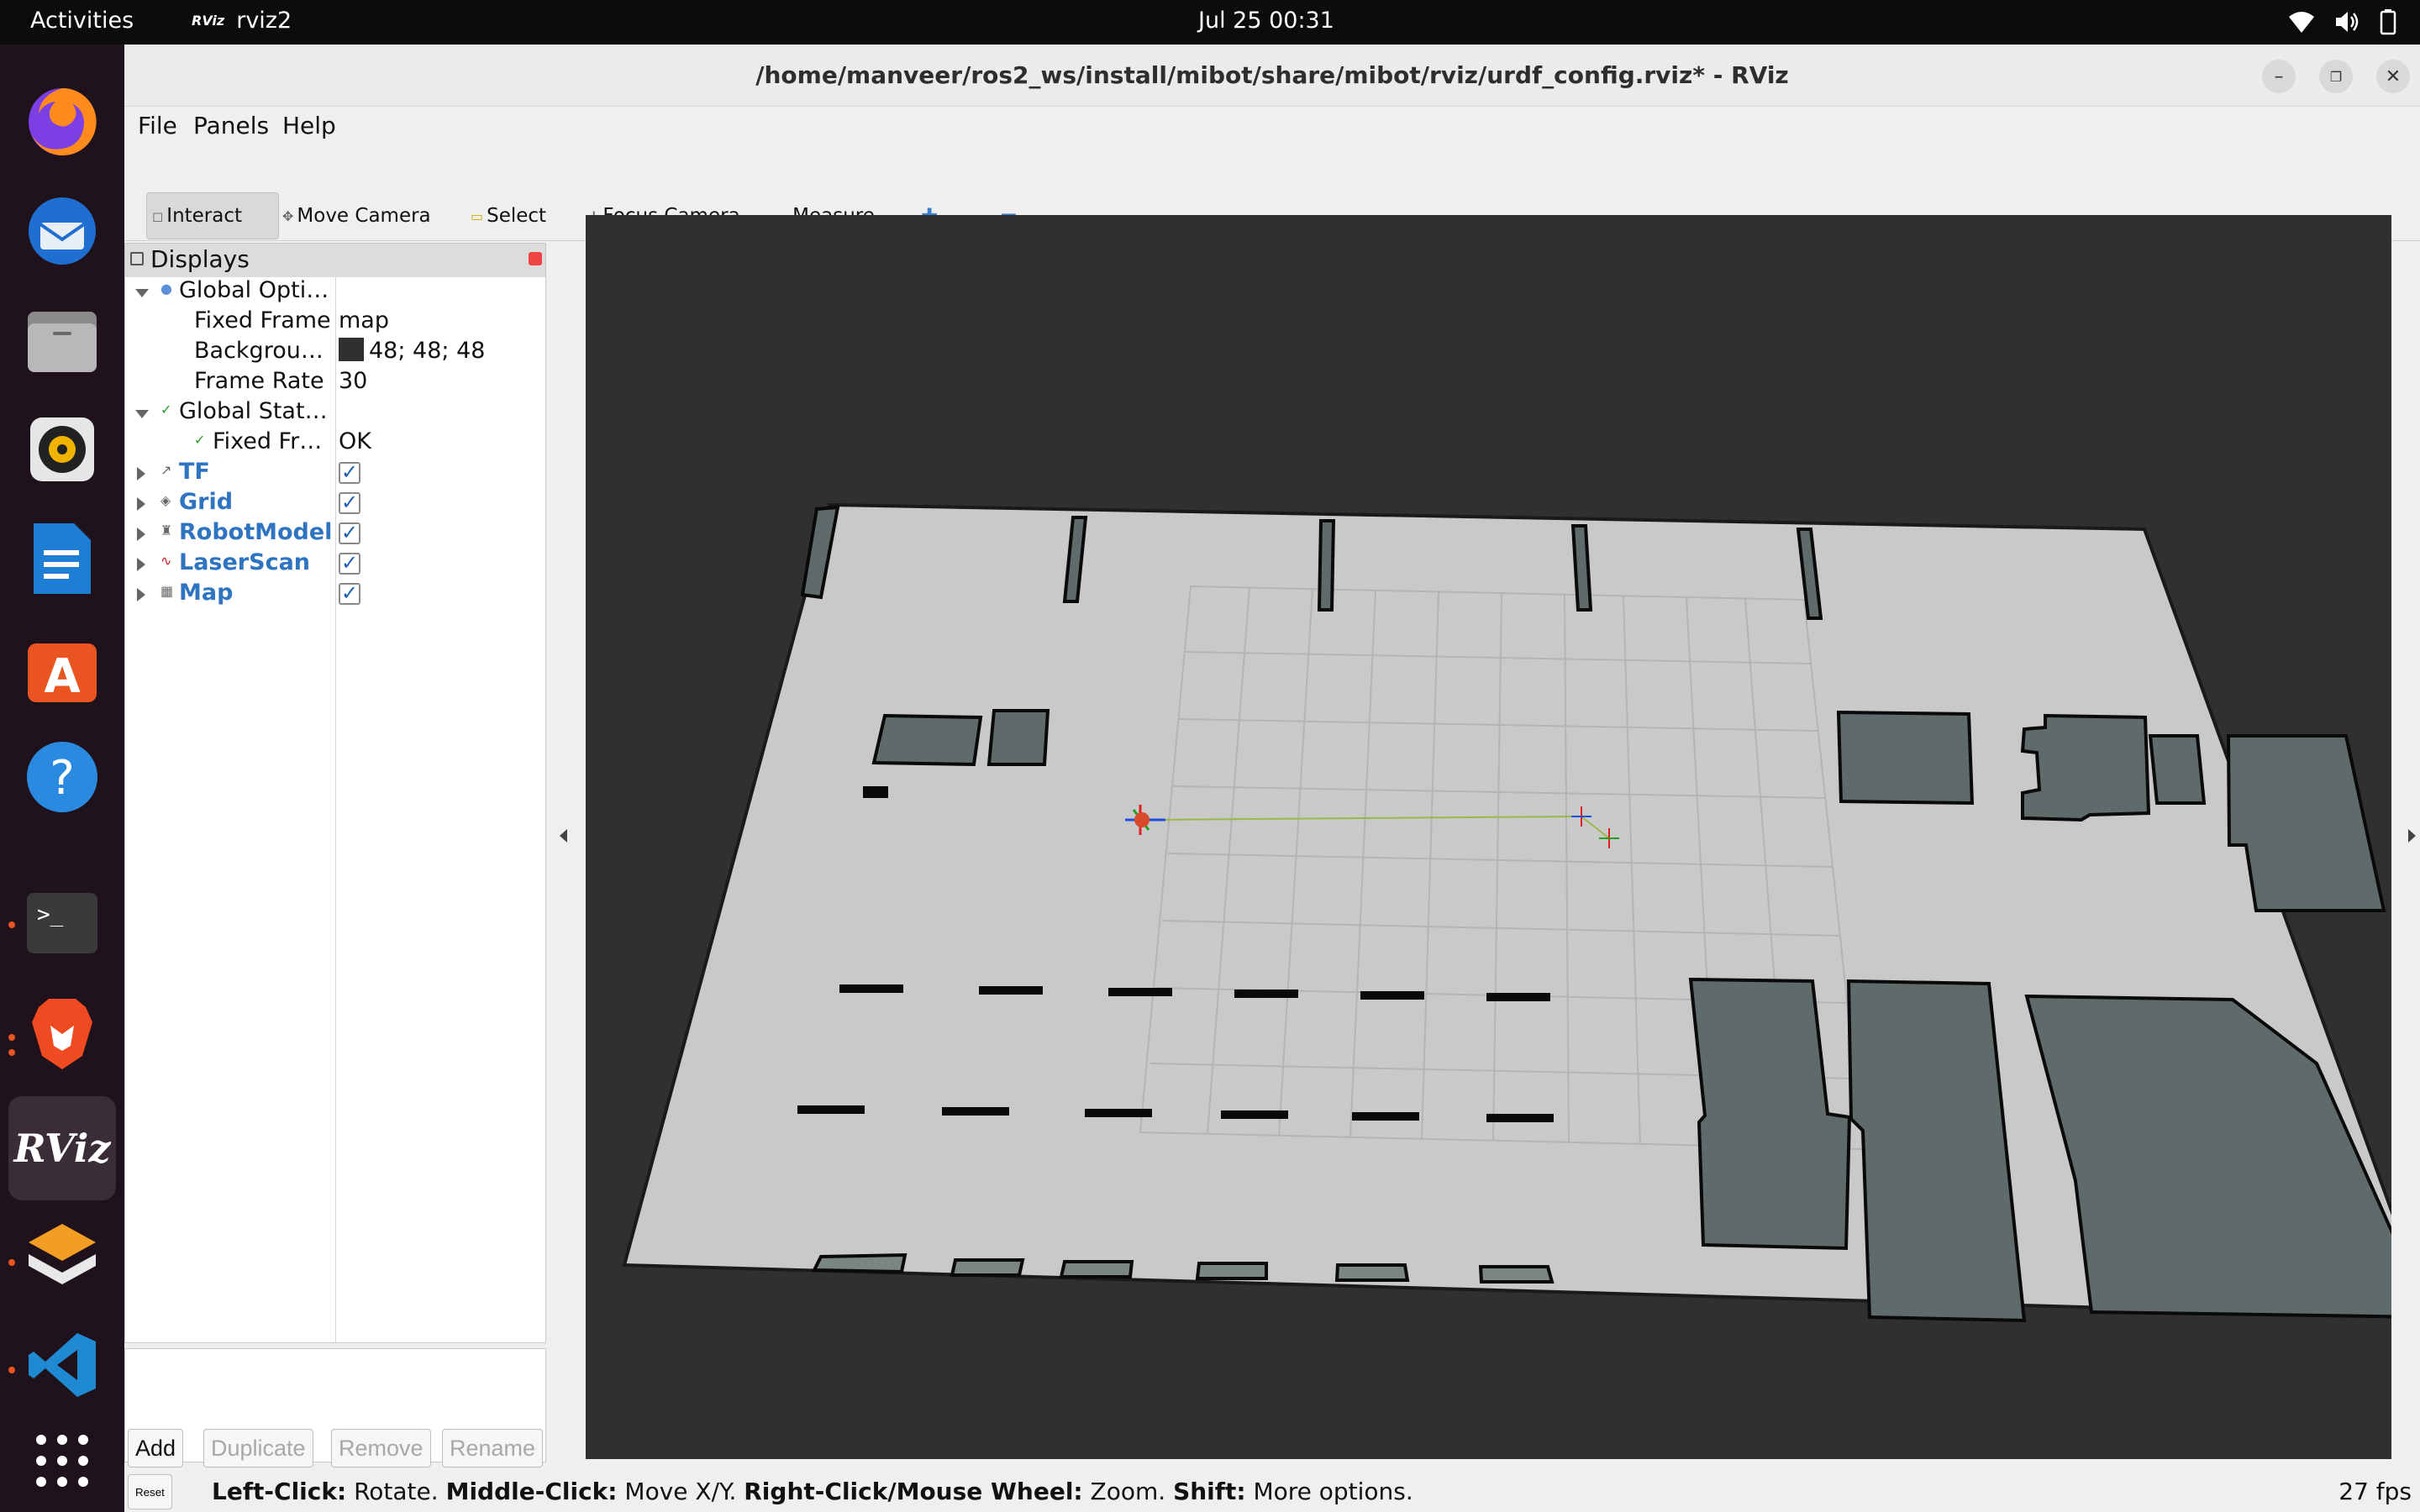 The width and height of the screenshot is (2420, 1512). I want to click on minimize-icon: –, so click(2279, 76).